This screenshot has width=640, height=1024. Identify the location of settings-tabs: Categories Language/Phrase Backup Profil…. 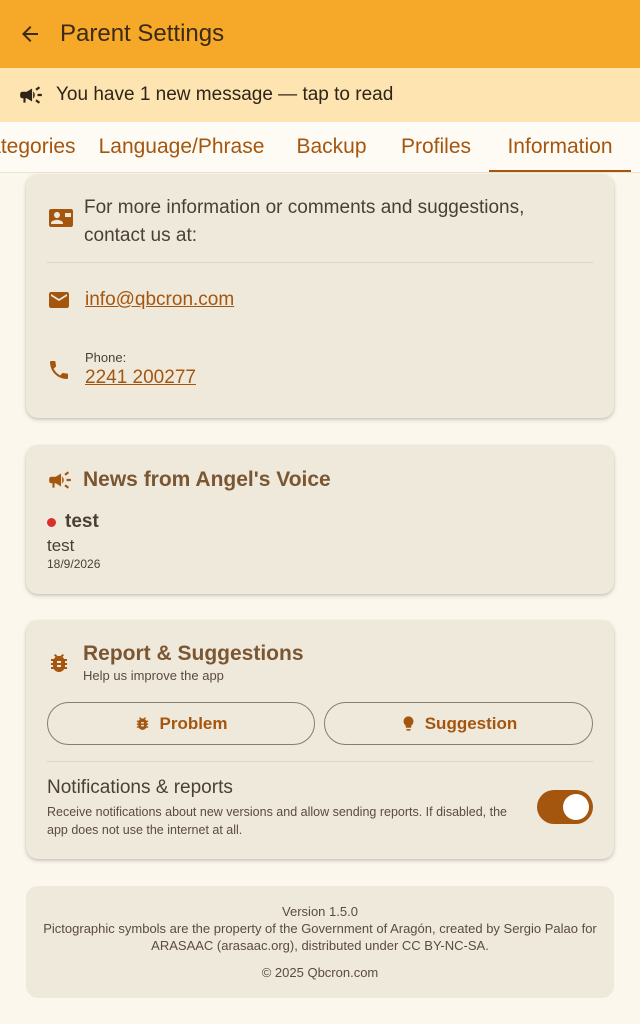
(320, 147).